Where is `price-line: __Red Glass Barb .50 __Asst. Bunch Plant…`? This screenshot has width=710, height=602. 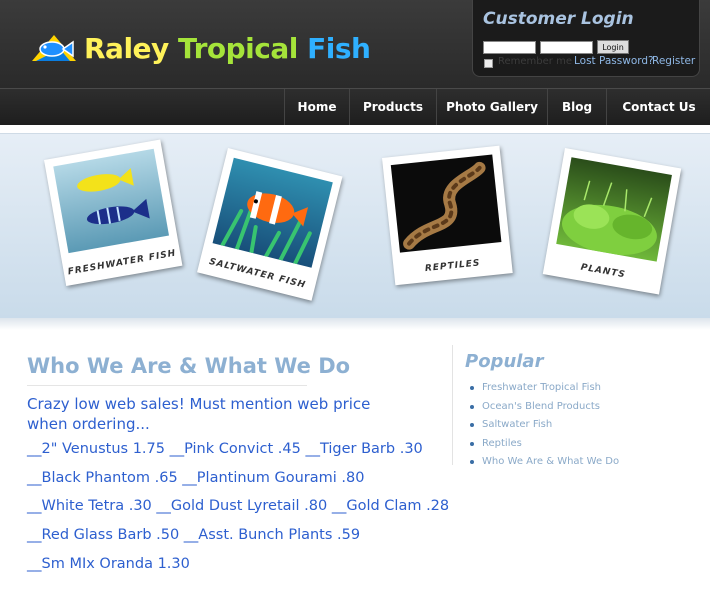 price-line: __Red Glass Barb .50 __Asst. Bunch Plant… is located at coordinates (194, 535).